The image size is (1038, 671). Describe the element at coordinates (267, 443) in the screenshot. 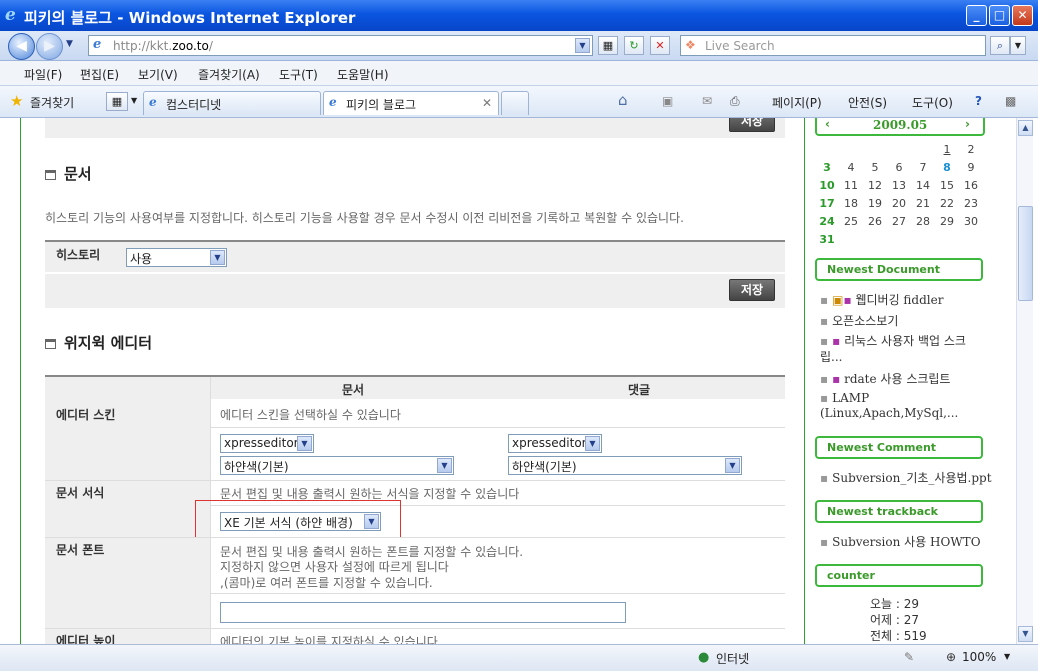

I see `doc-skin-select: xpresseditor ▼` at that location.